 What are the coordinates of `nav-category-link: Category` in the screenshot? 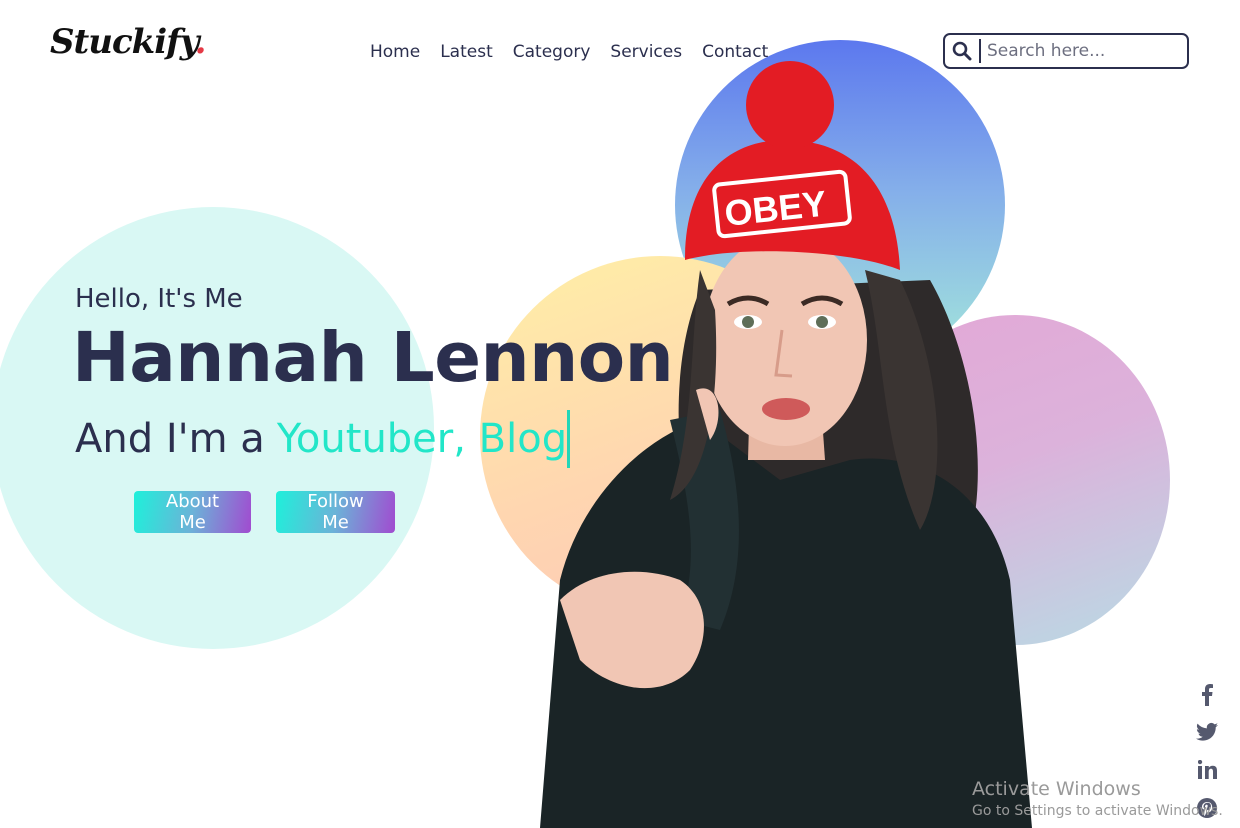 It's located at (552, 52).